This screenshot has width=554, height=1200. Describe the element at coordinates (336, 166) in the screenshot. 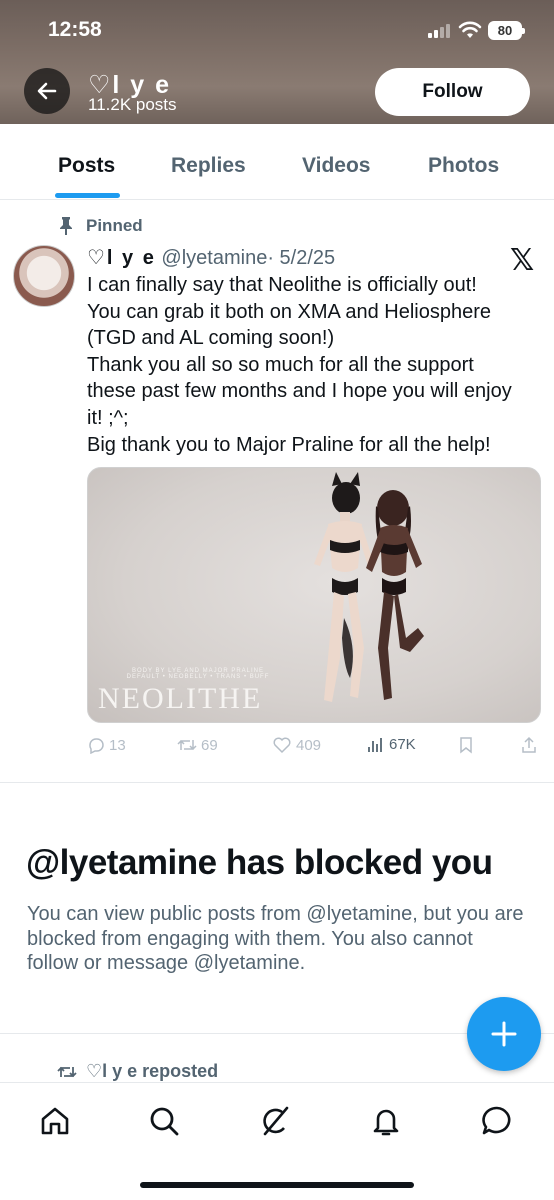

I see `tab-videos: Videos` at that location.